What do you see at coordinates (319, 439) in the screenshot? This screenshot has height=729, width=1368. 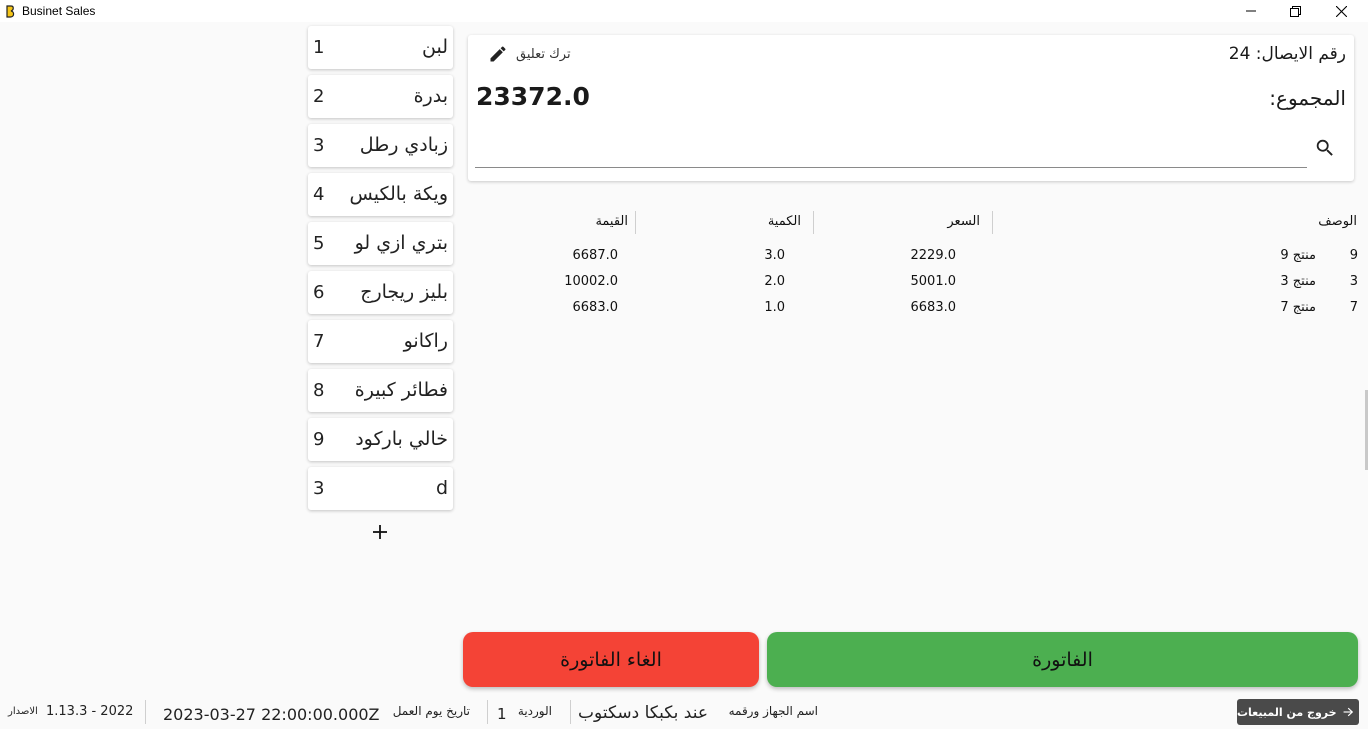 I see `category-number: 9` at bounding box center [319, 439].